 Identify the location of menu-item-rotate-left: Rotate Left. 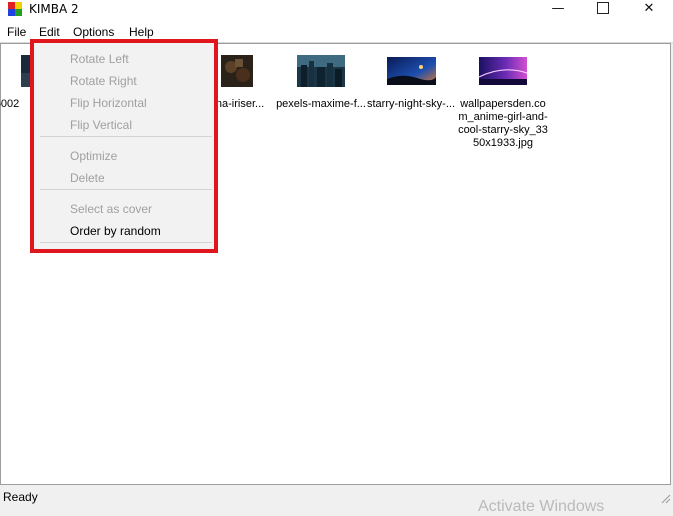
(99, 59).